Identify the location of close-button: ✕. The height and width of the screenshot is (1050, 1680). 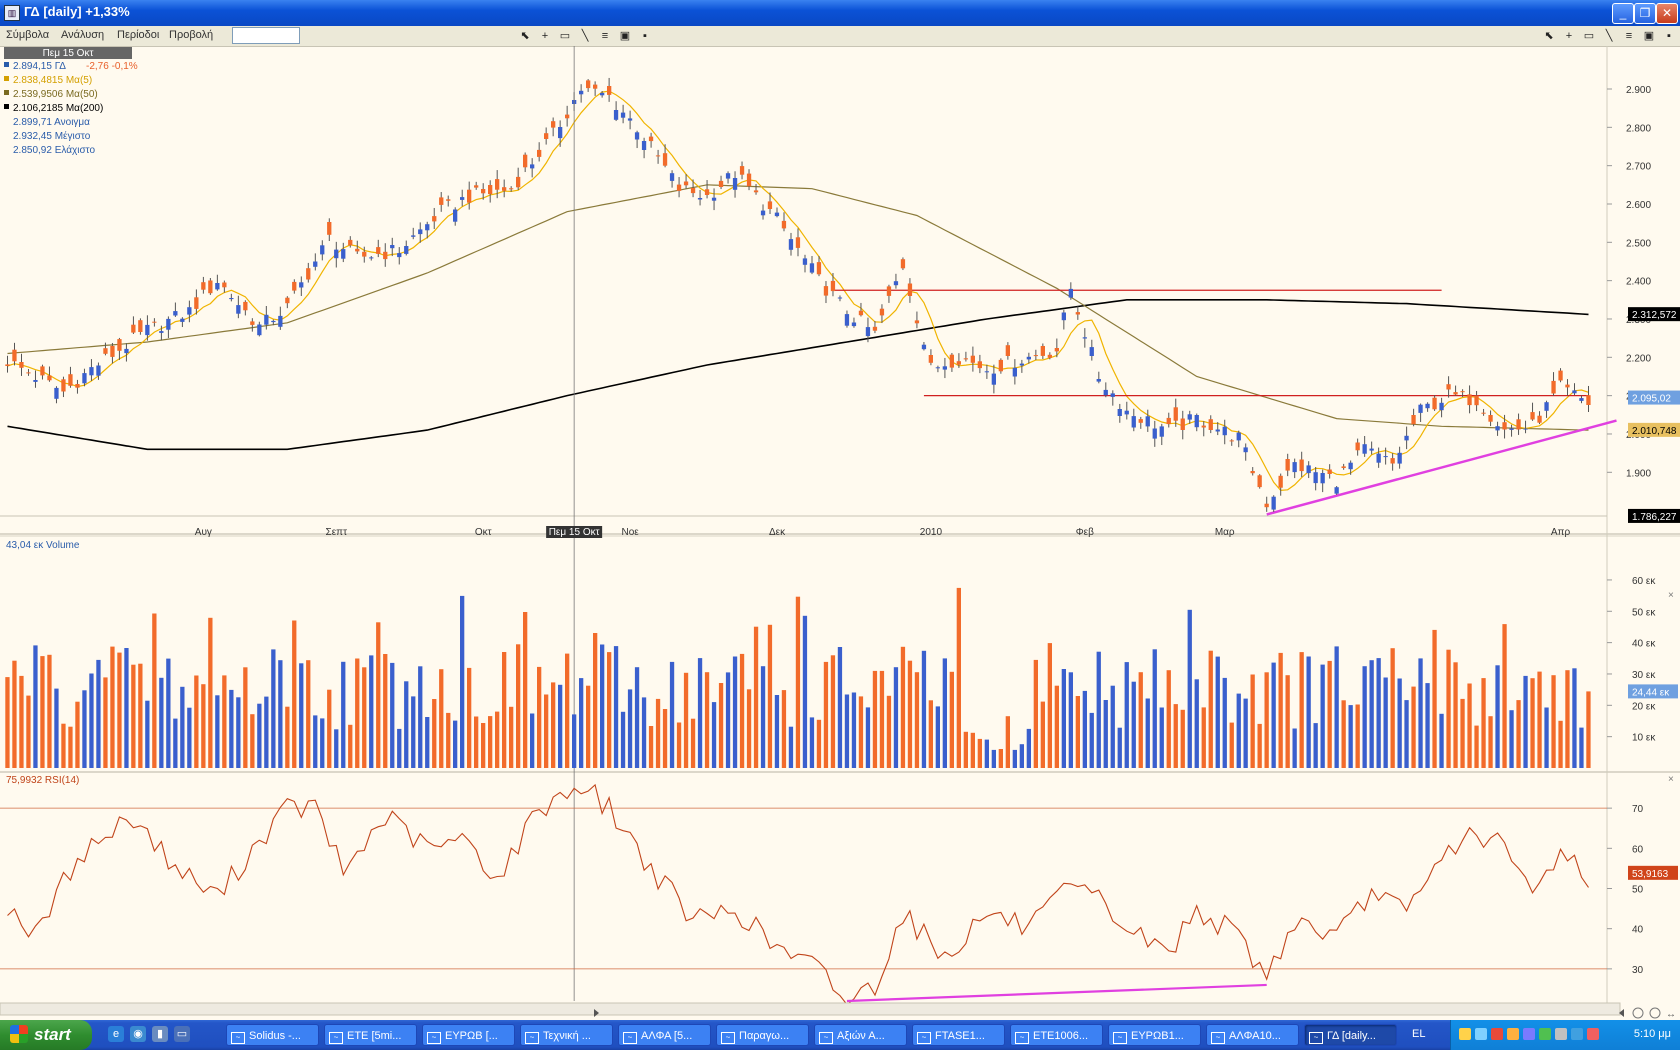
(1667, 13).